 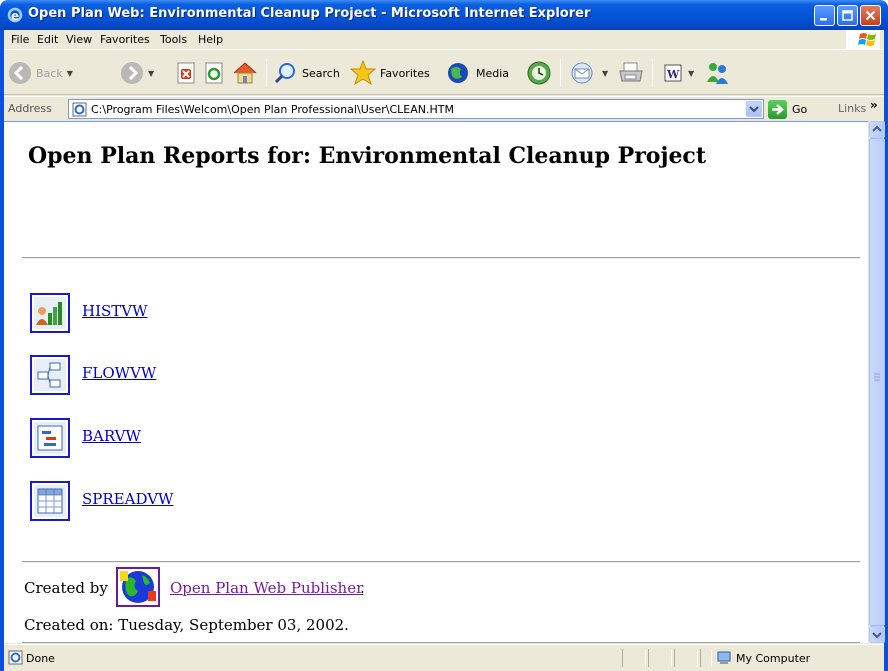 I want to click on search-button: Search, so click(x=307, y=73).